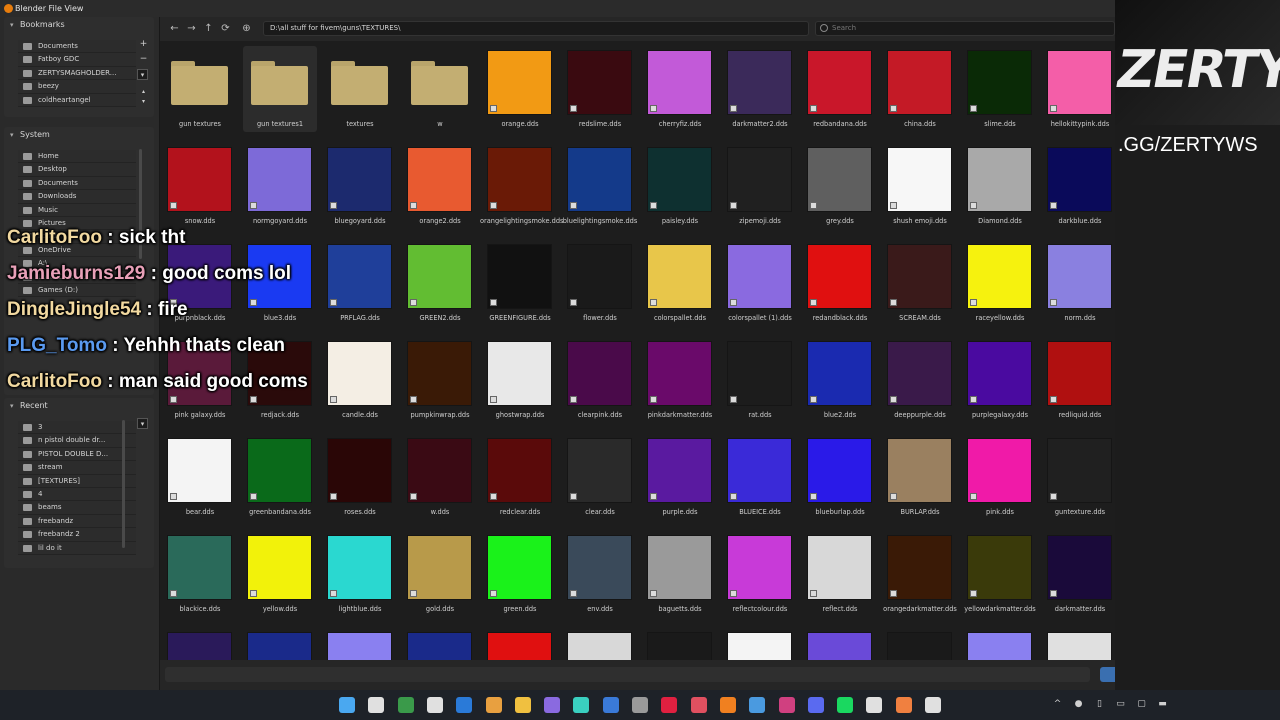  What do you see at coordinates (838, 572) in the screenshot?
I see `file-tile: reflect.dds` at bounding box center [838, 572].